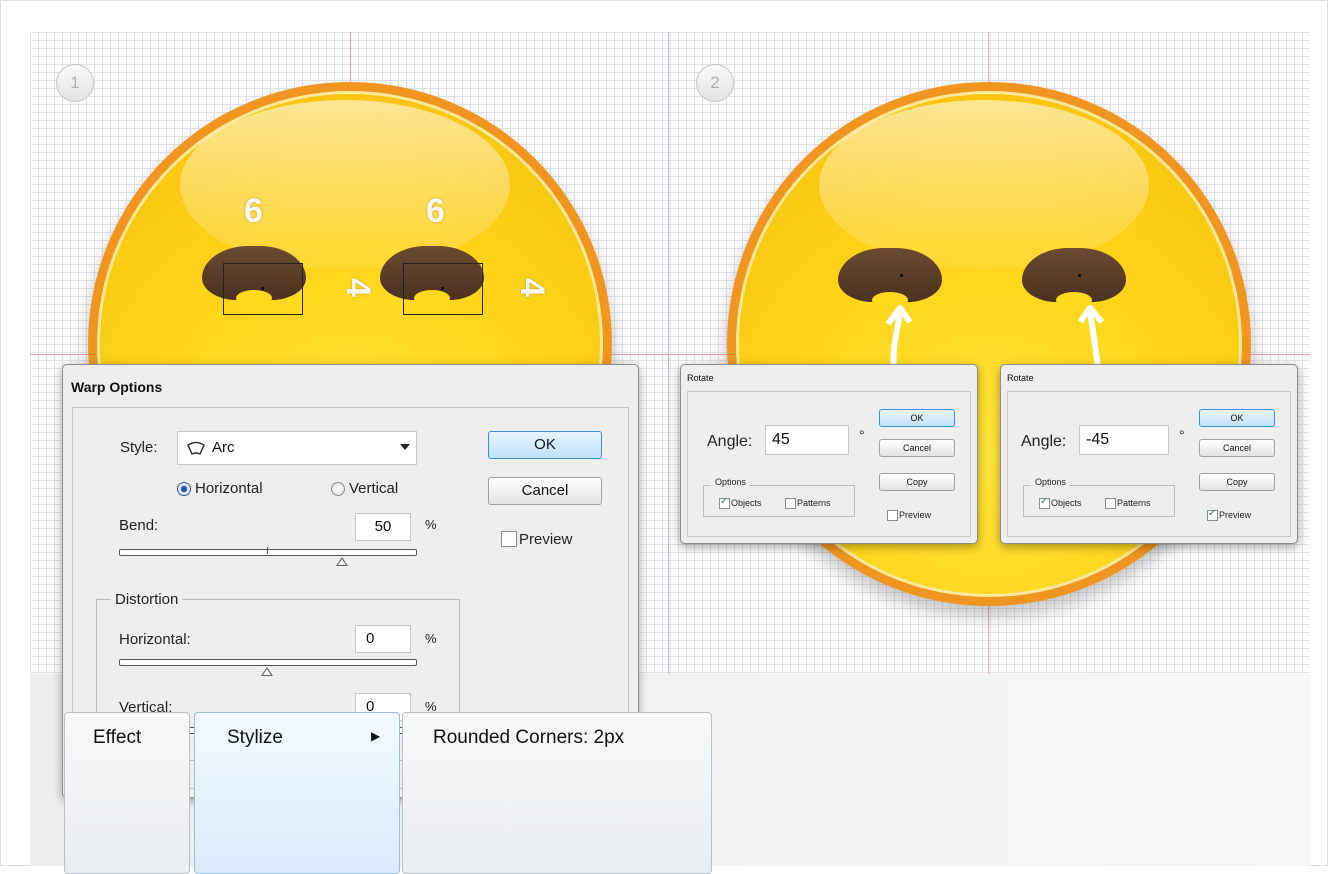 This screenshot has height=874, width=1328. I want to click on bend-percent: %, so click(431, 524).